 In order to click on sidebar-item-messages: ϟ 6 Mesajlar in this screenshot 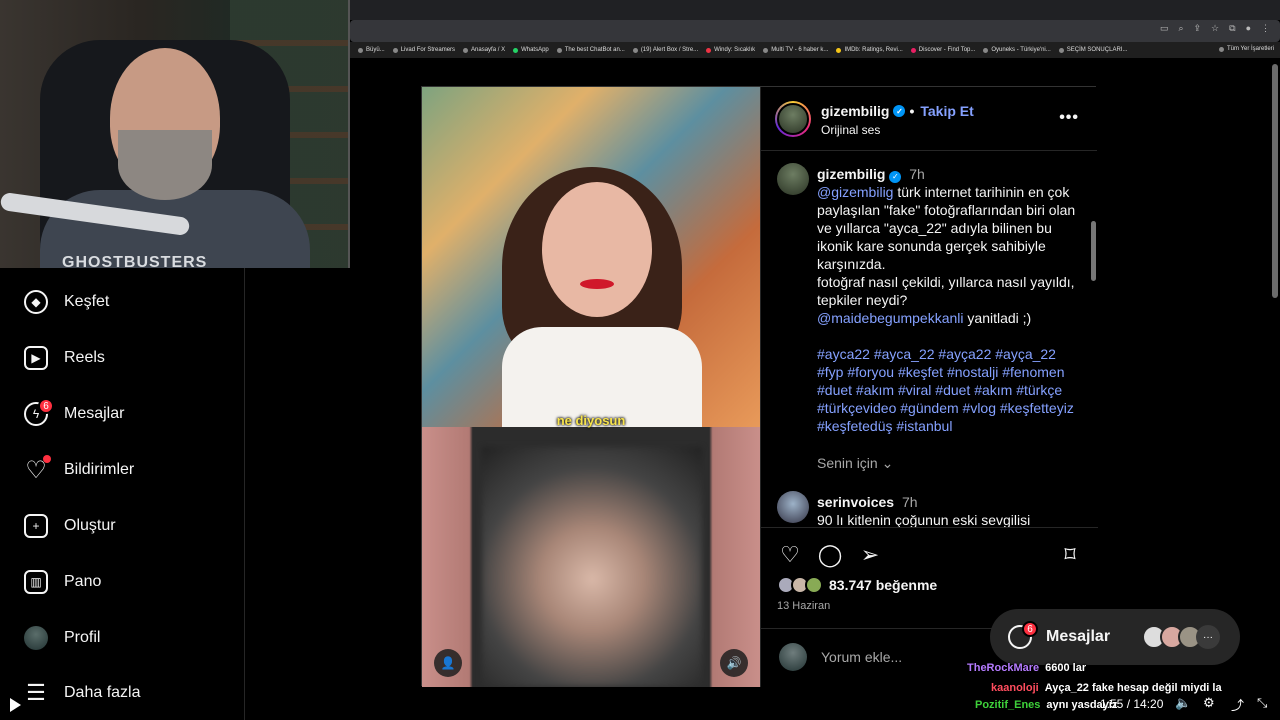, I will do `click(74, 413)`.